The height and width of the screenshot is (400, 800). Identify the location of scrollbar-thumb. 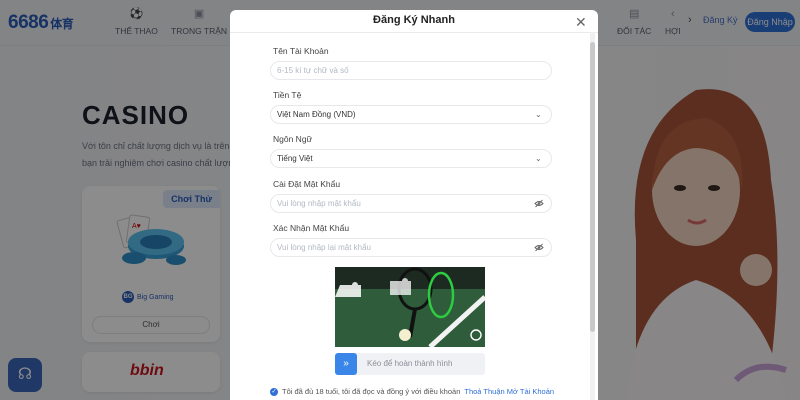
(592, 187).